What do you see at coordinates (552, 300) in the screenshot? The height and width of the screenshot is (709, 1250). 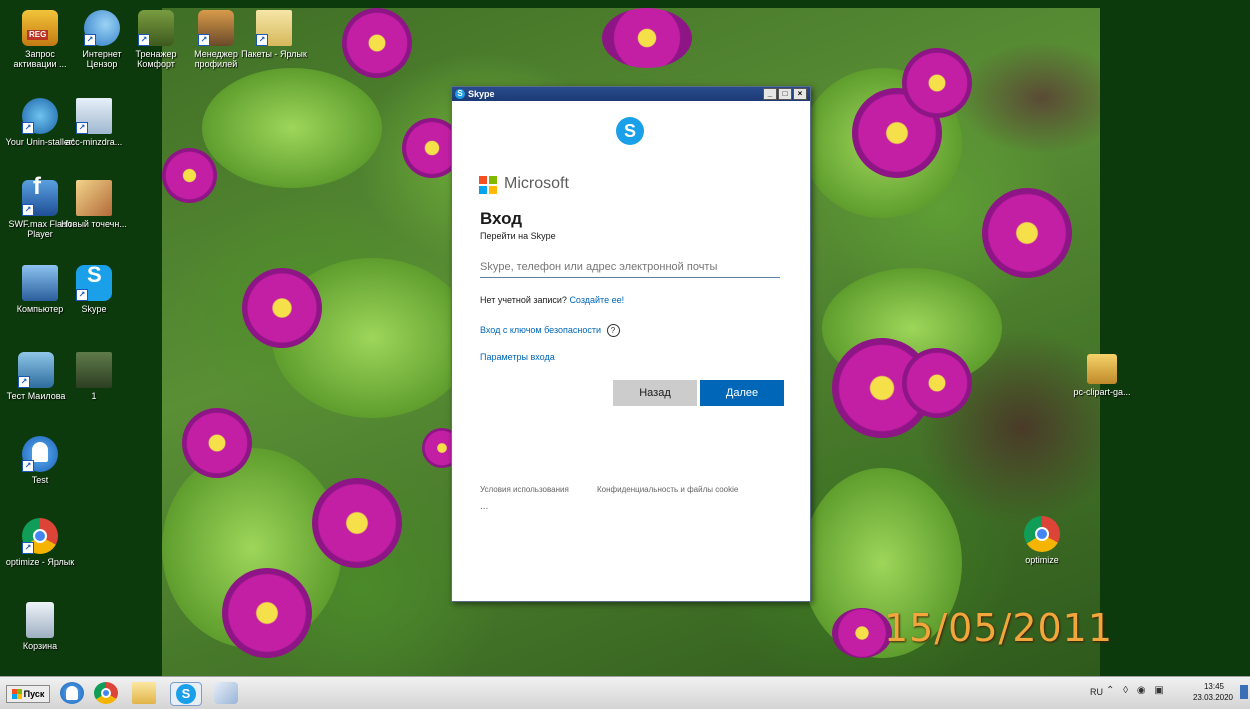 I see `no-account-text: Нет учетной записи? Создайте ее!` at bounding box center [552, 300].